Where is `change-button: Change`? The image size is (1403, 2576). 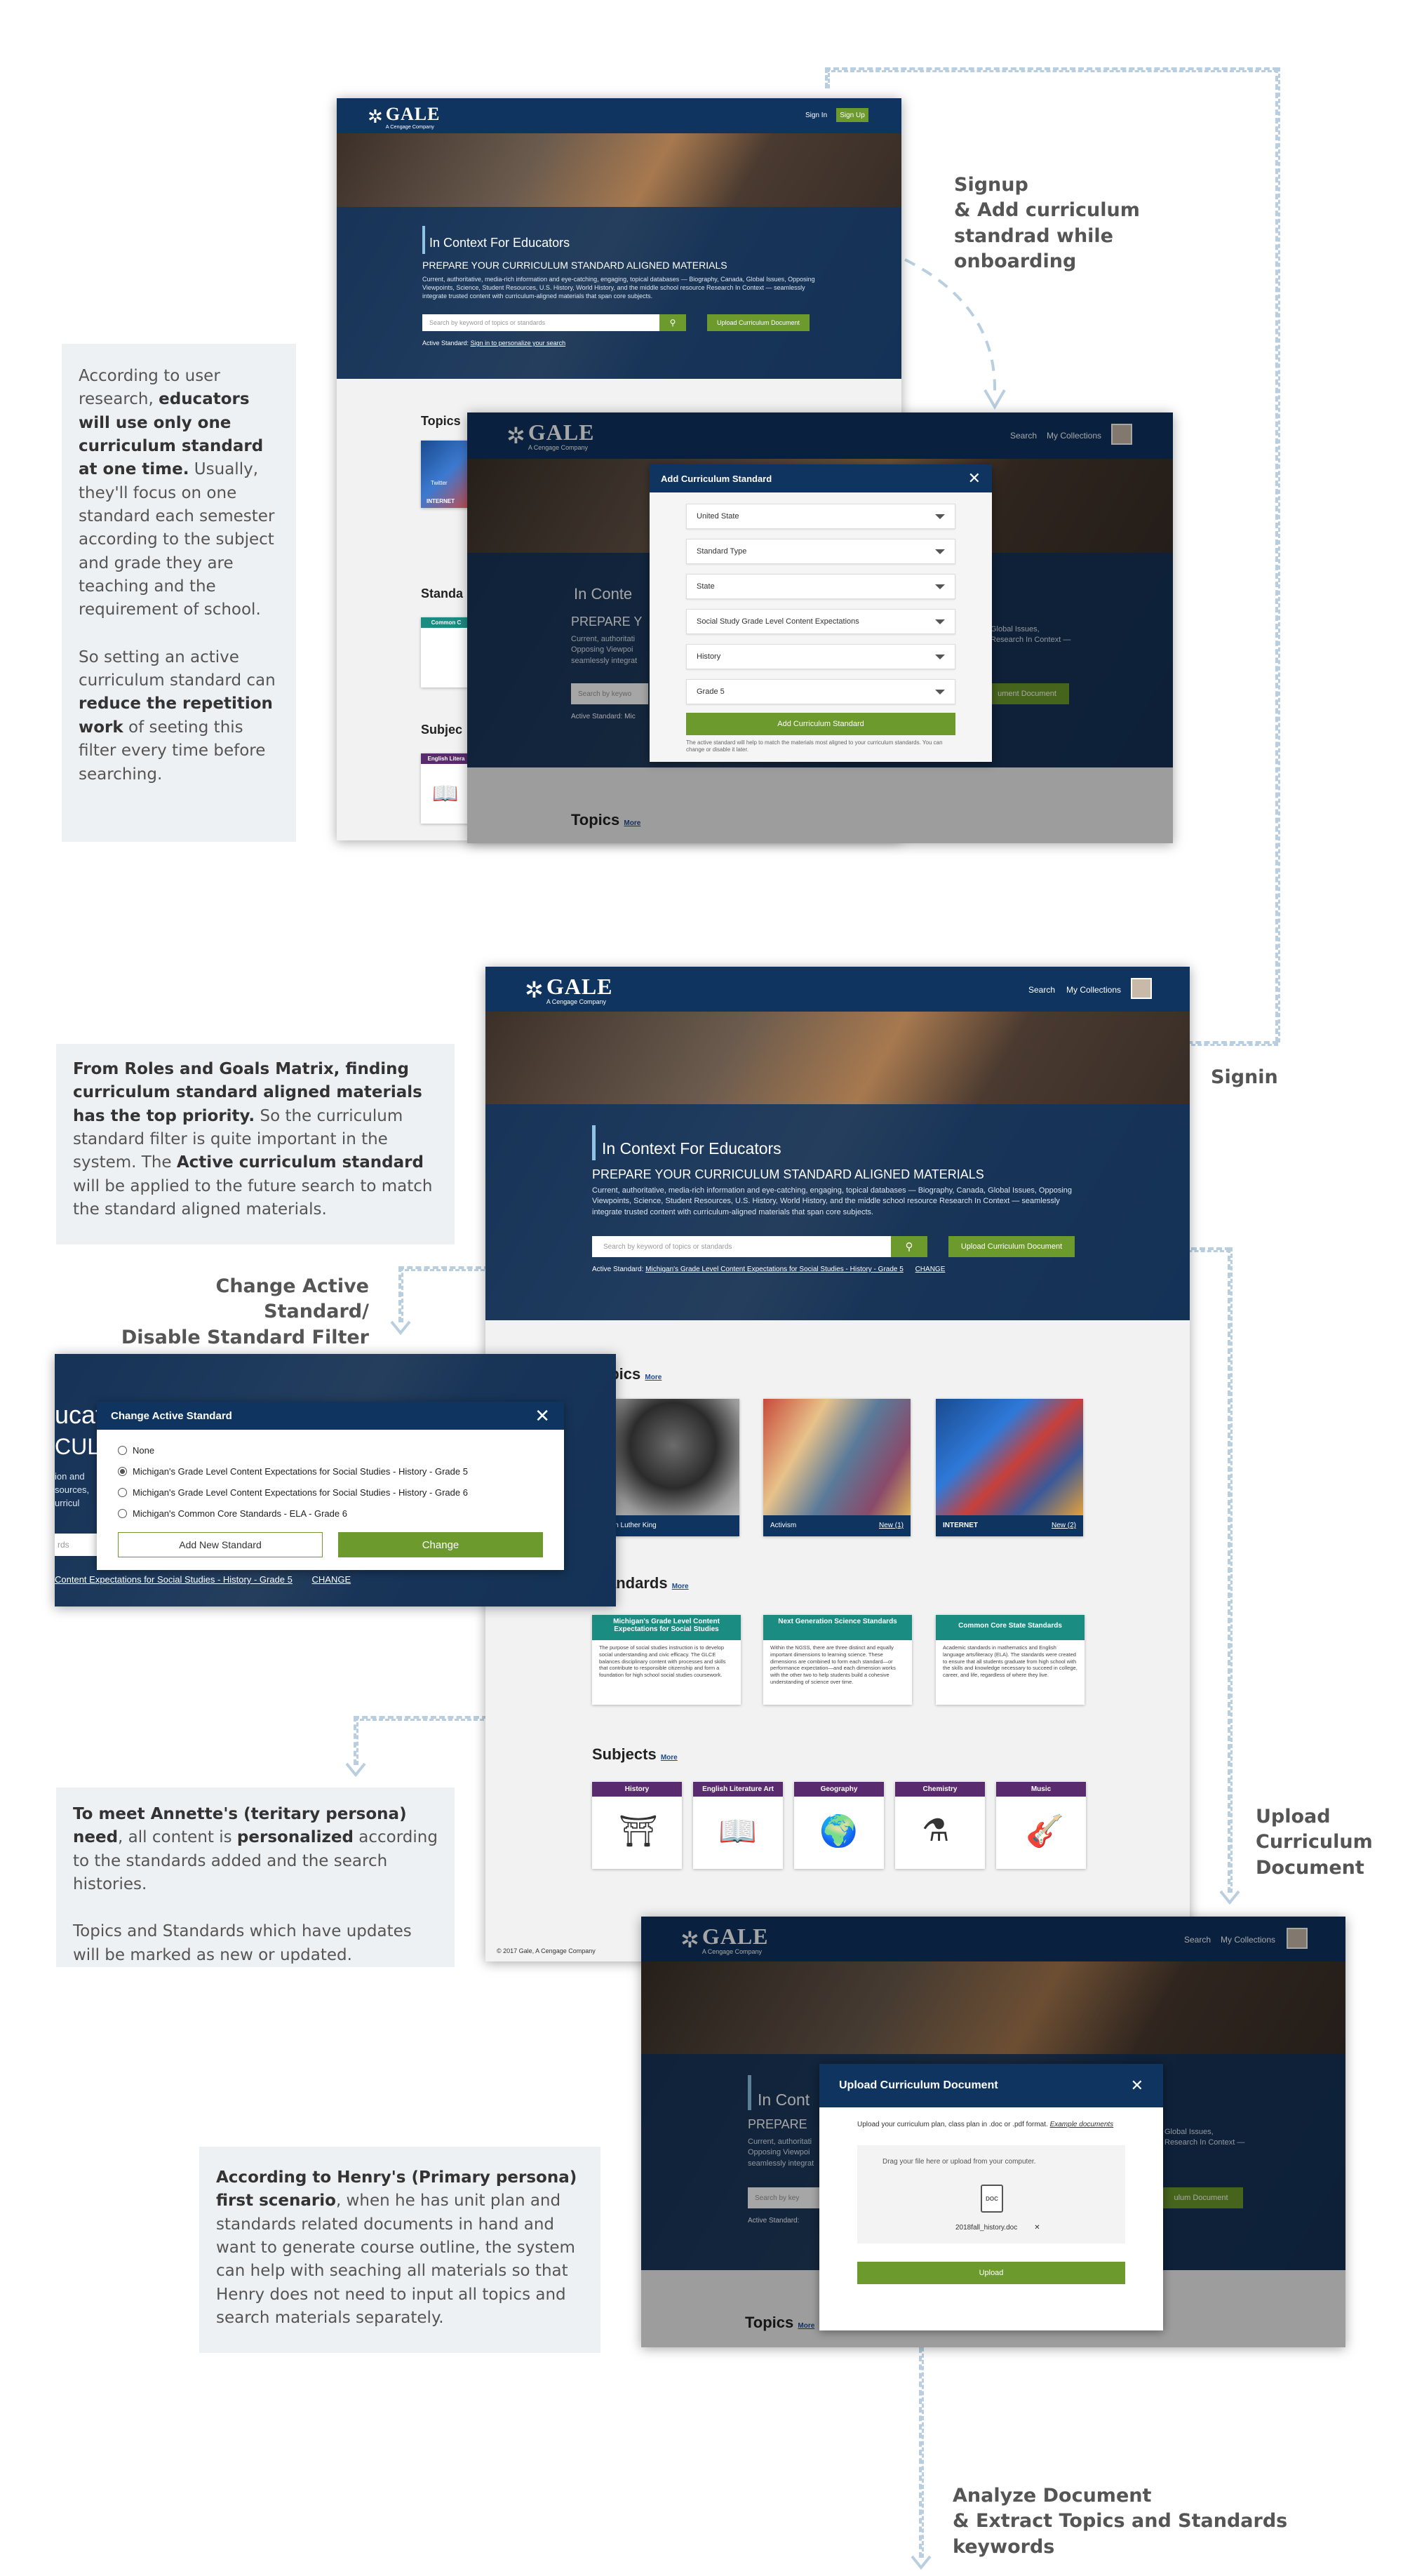
change-button: Change is located at coordinates (440, 1544).